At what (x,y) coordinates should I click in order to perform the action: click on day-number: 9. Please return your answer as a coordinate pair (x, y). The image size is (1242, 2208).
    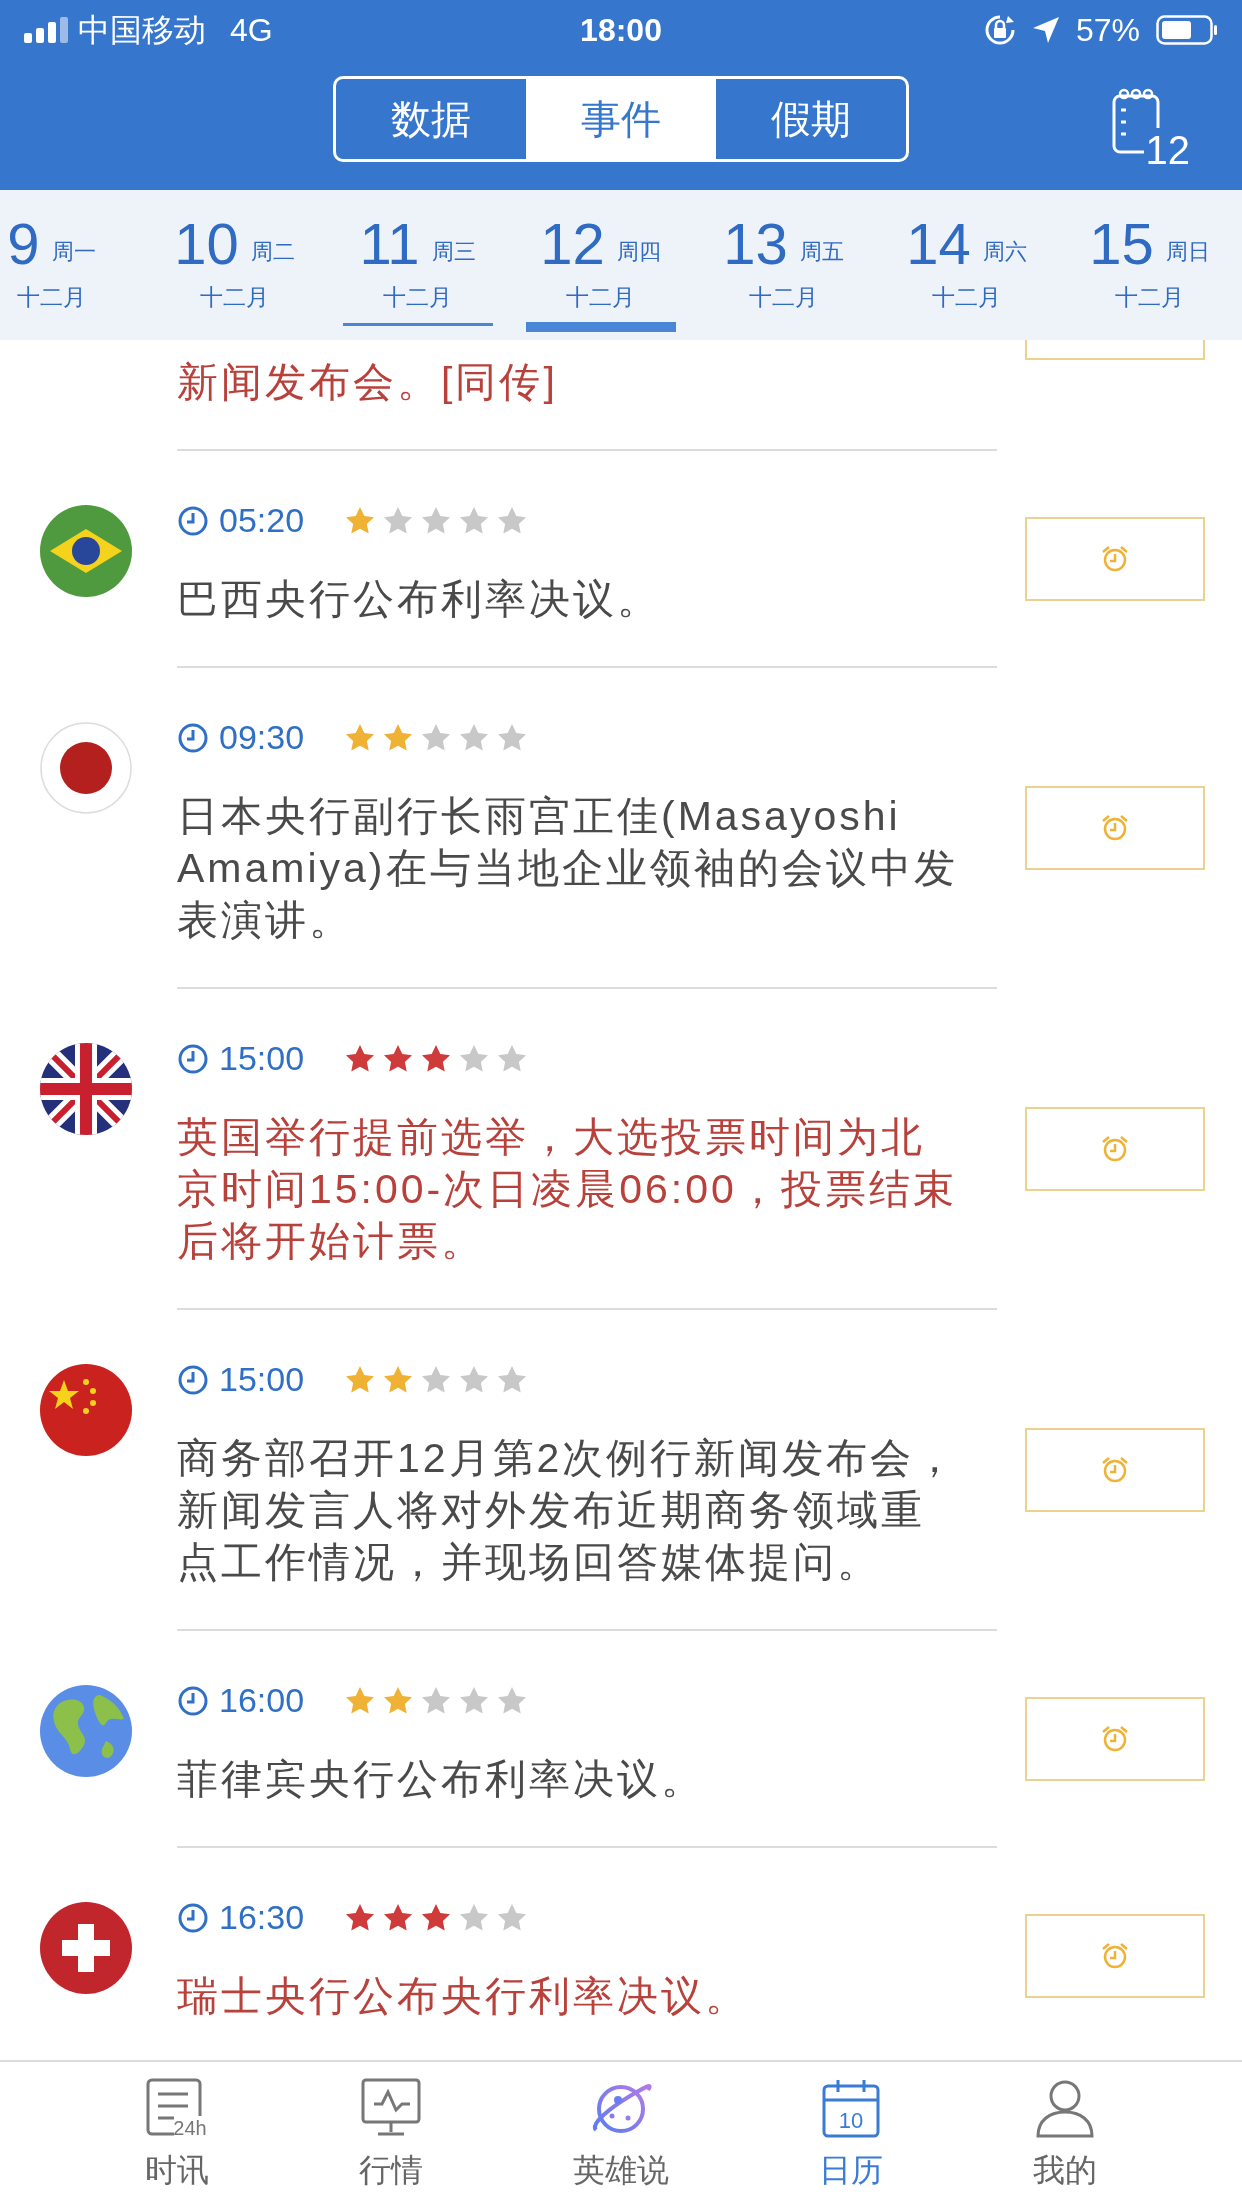
    Looking at the image, I should click on (23, 244).